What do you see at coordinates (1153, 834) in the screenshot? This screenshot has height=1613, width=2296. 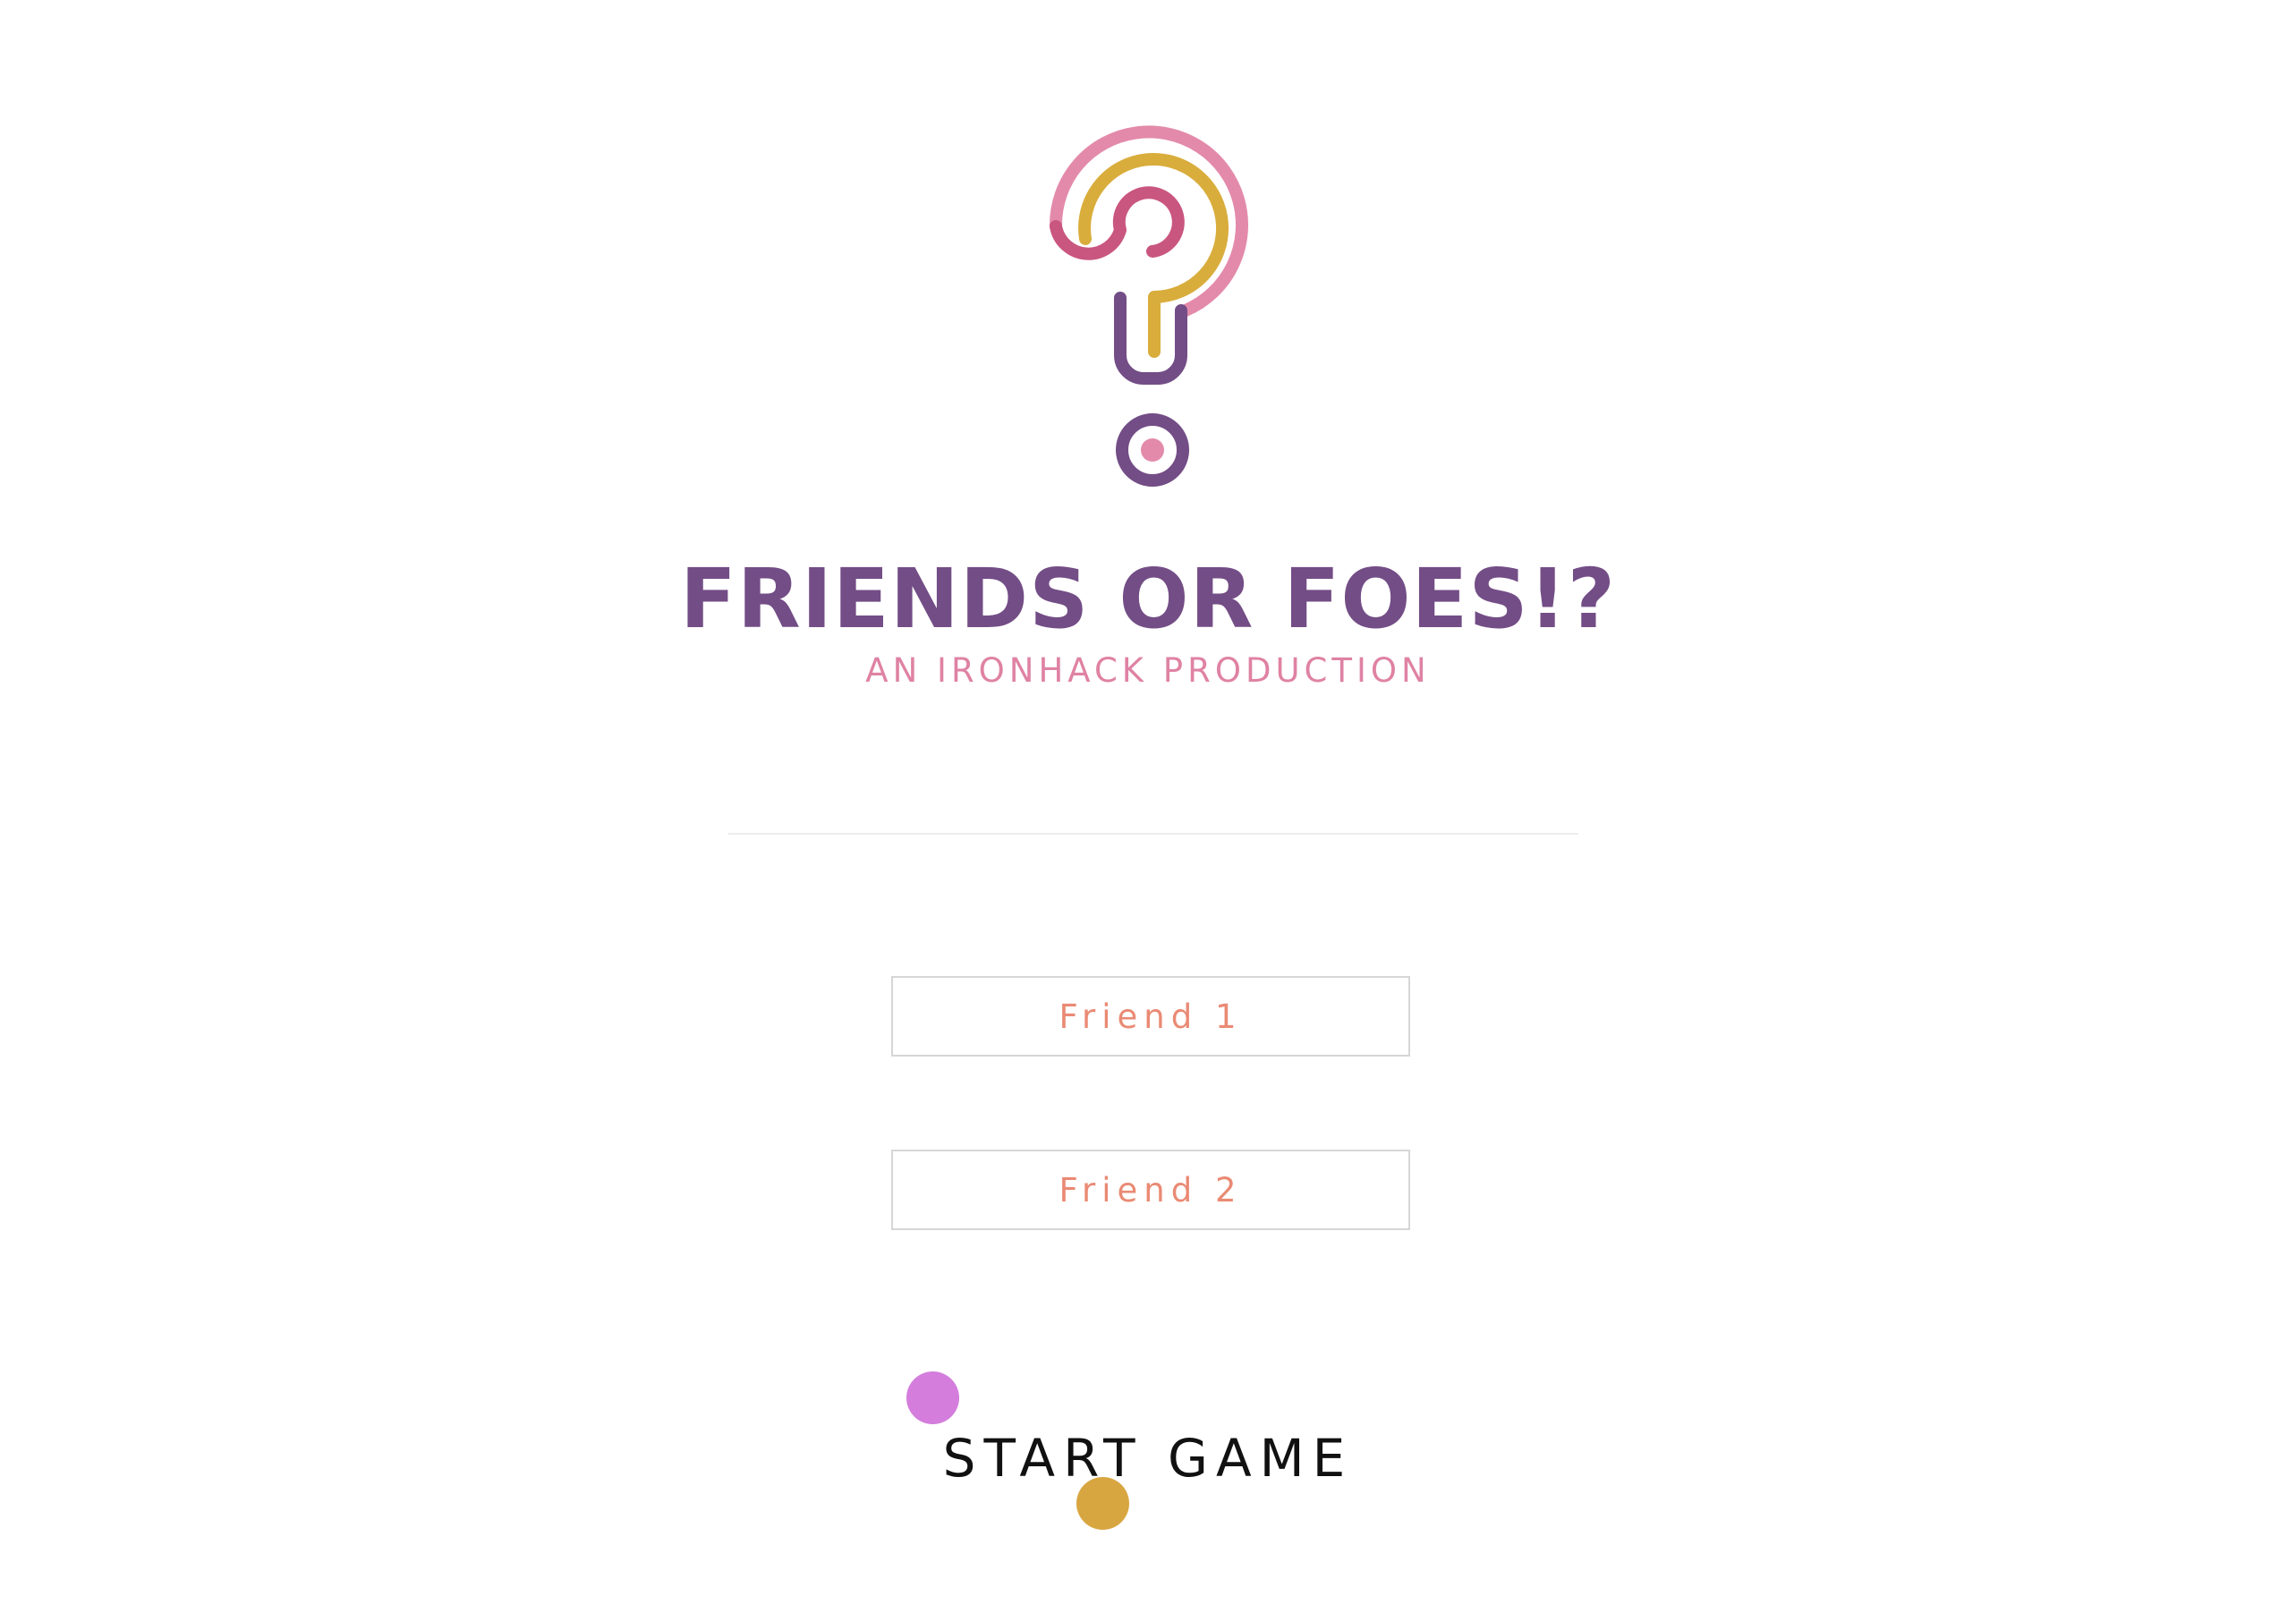 I see `divider` at bounding box center [1153, 834].